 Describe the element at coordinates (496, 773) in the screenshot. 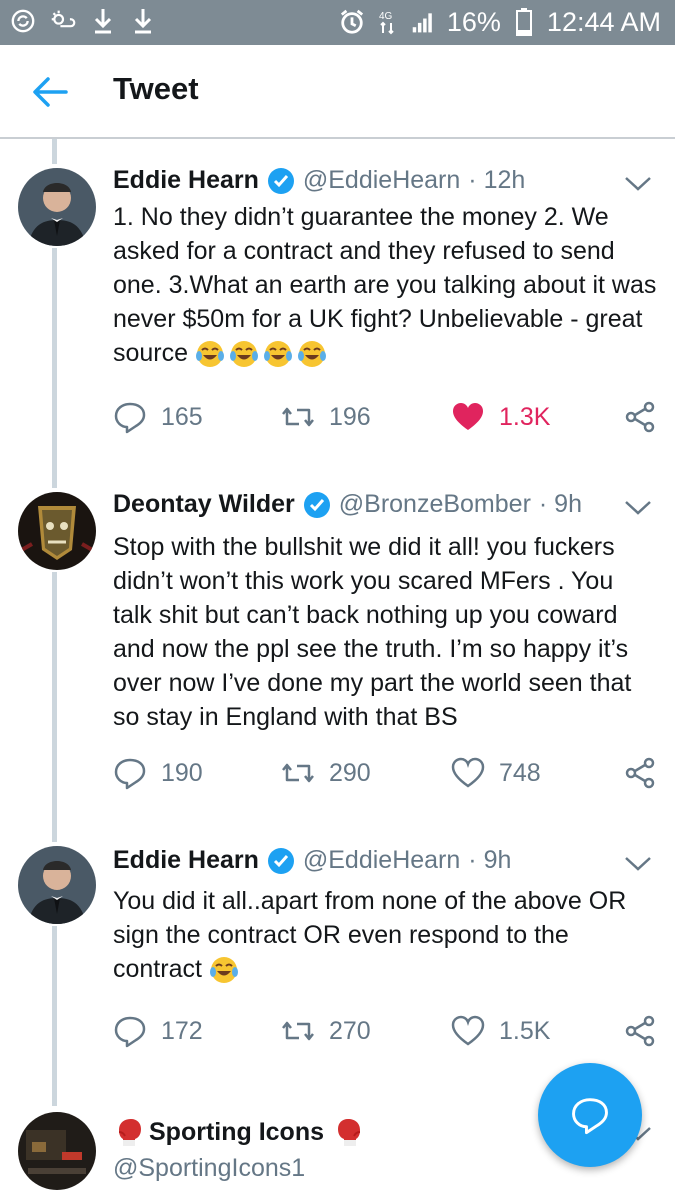

I see `like-button: 748` at that location.